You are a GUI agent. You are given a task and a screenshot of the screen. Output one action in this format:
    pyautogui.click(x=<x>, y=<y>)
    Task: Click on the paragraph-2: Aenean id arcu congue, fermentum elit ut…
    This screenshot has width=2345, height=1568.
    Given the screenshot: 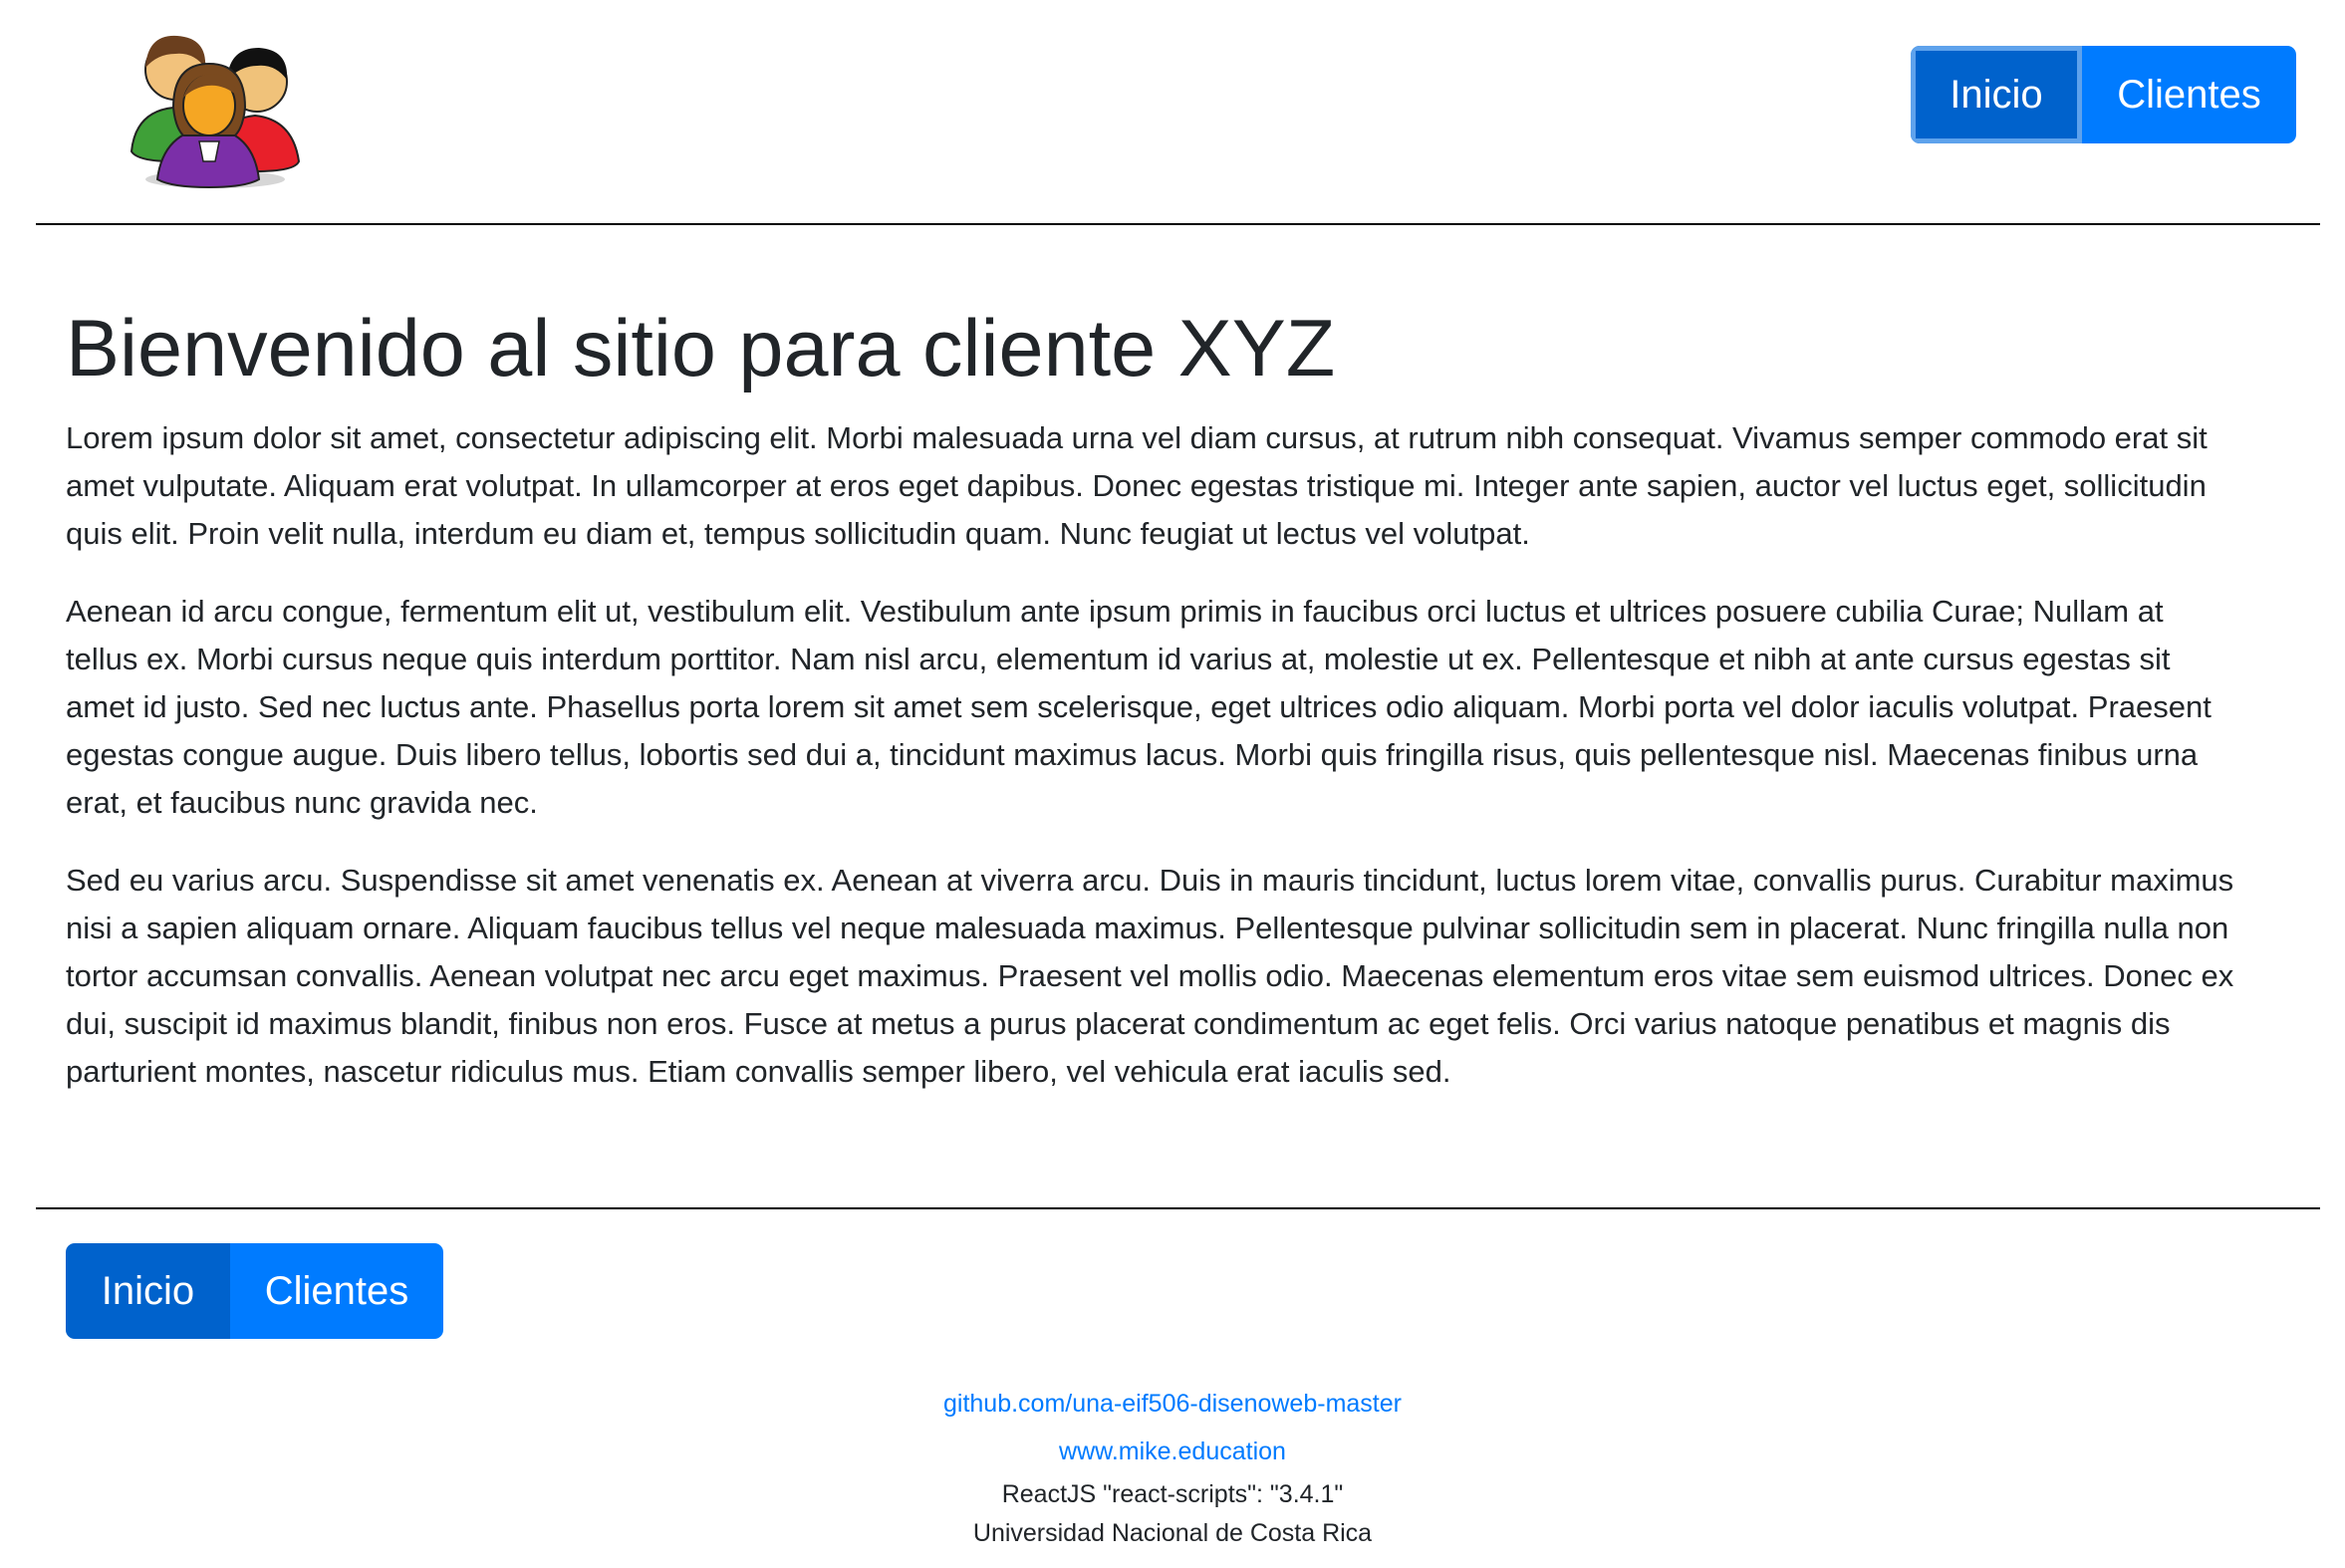 What is the action you would take?
    pyautogui.click(x=1139, y=707)
    